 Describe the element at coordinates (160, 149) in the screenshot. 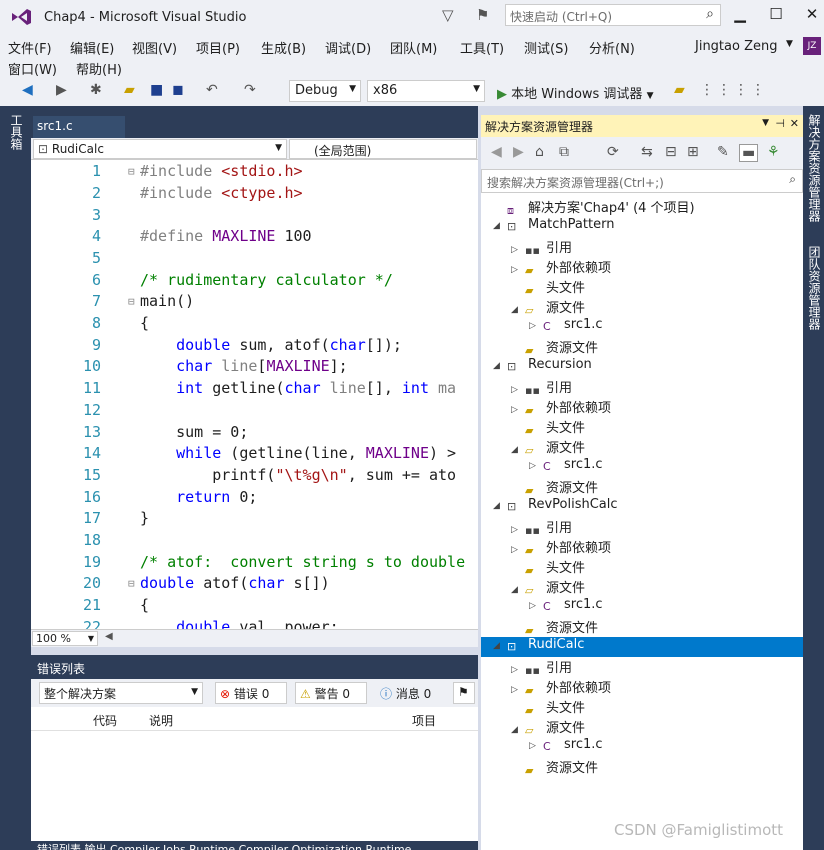

I see `project-scope-select: ⊡ RudiCalc ▼` at that location.